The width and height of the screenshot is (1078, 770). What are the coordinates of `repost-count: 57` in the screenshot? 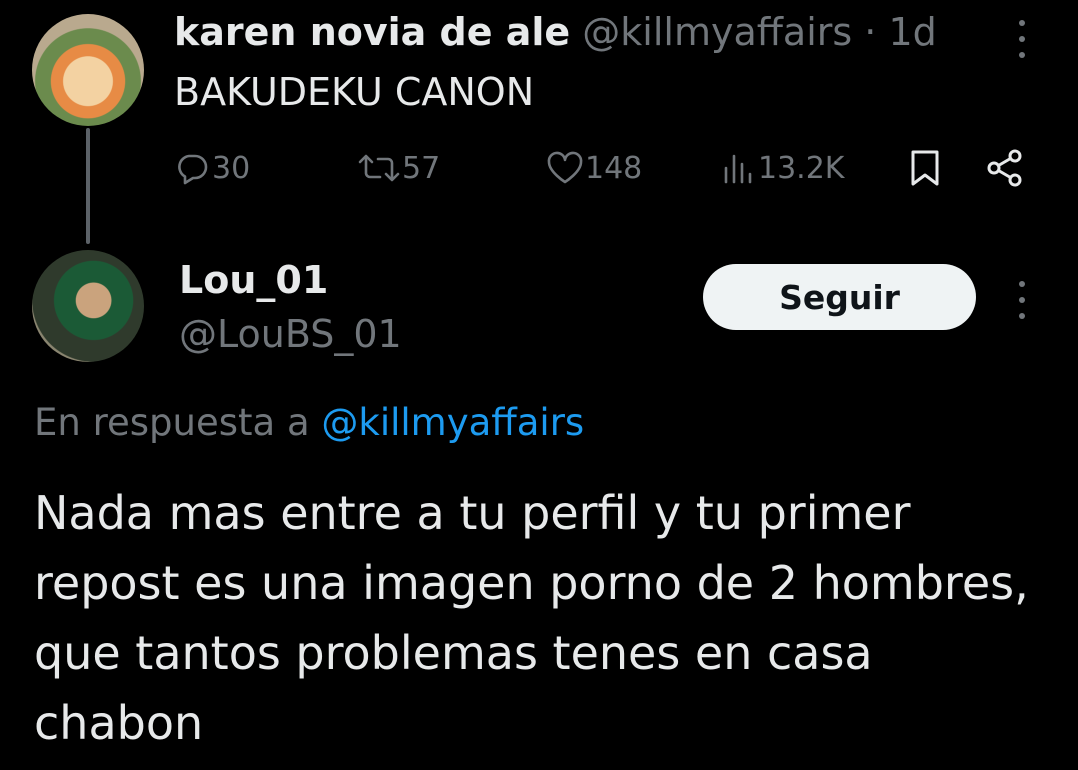 It's located at (421, 168).